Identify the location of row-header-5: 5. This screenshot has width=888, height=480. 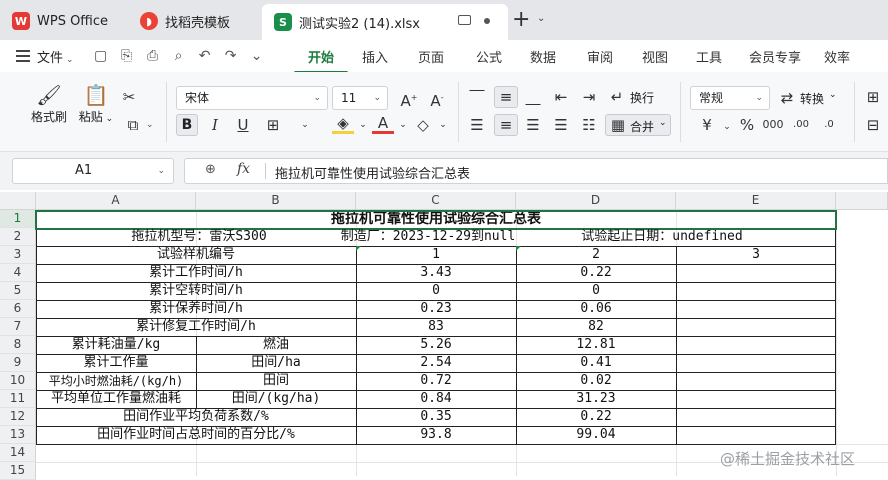
(18, 291).